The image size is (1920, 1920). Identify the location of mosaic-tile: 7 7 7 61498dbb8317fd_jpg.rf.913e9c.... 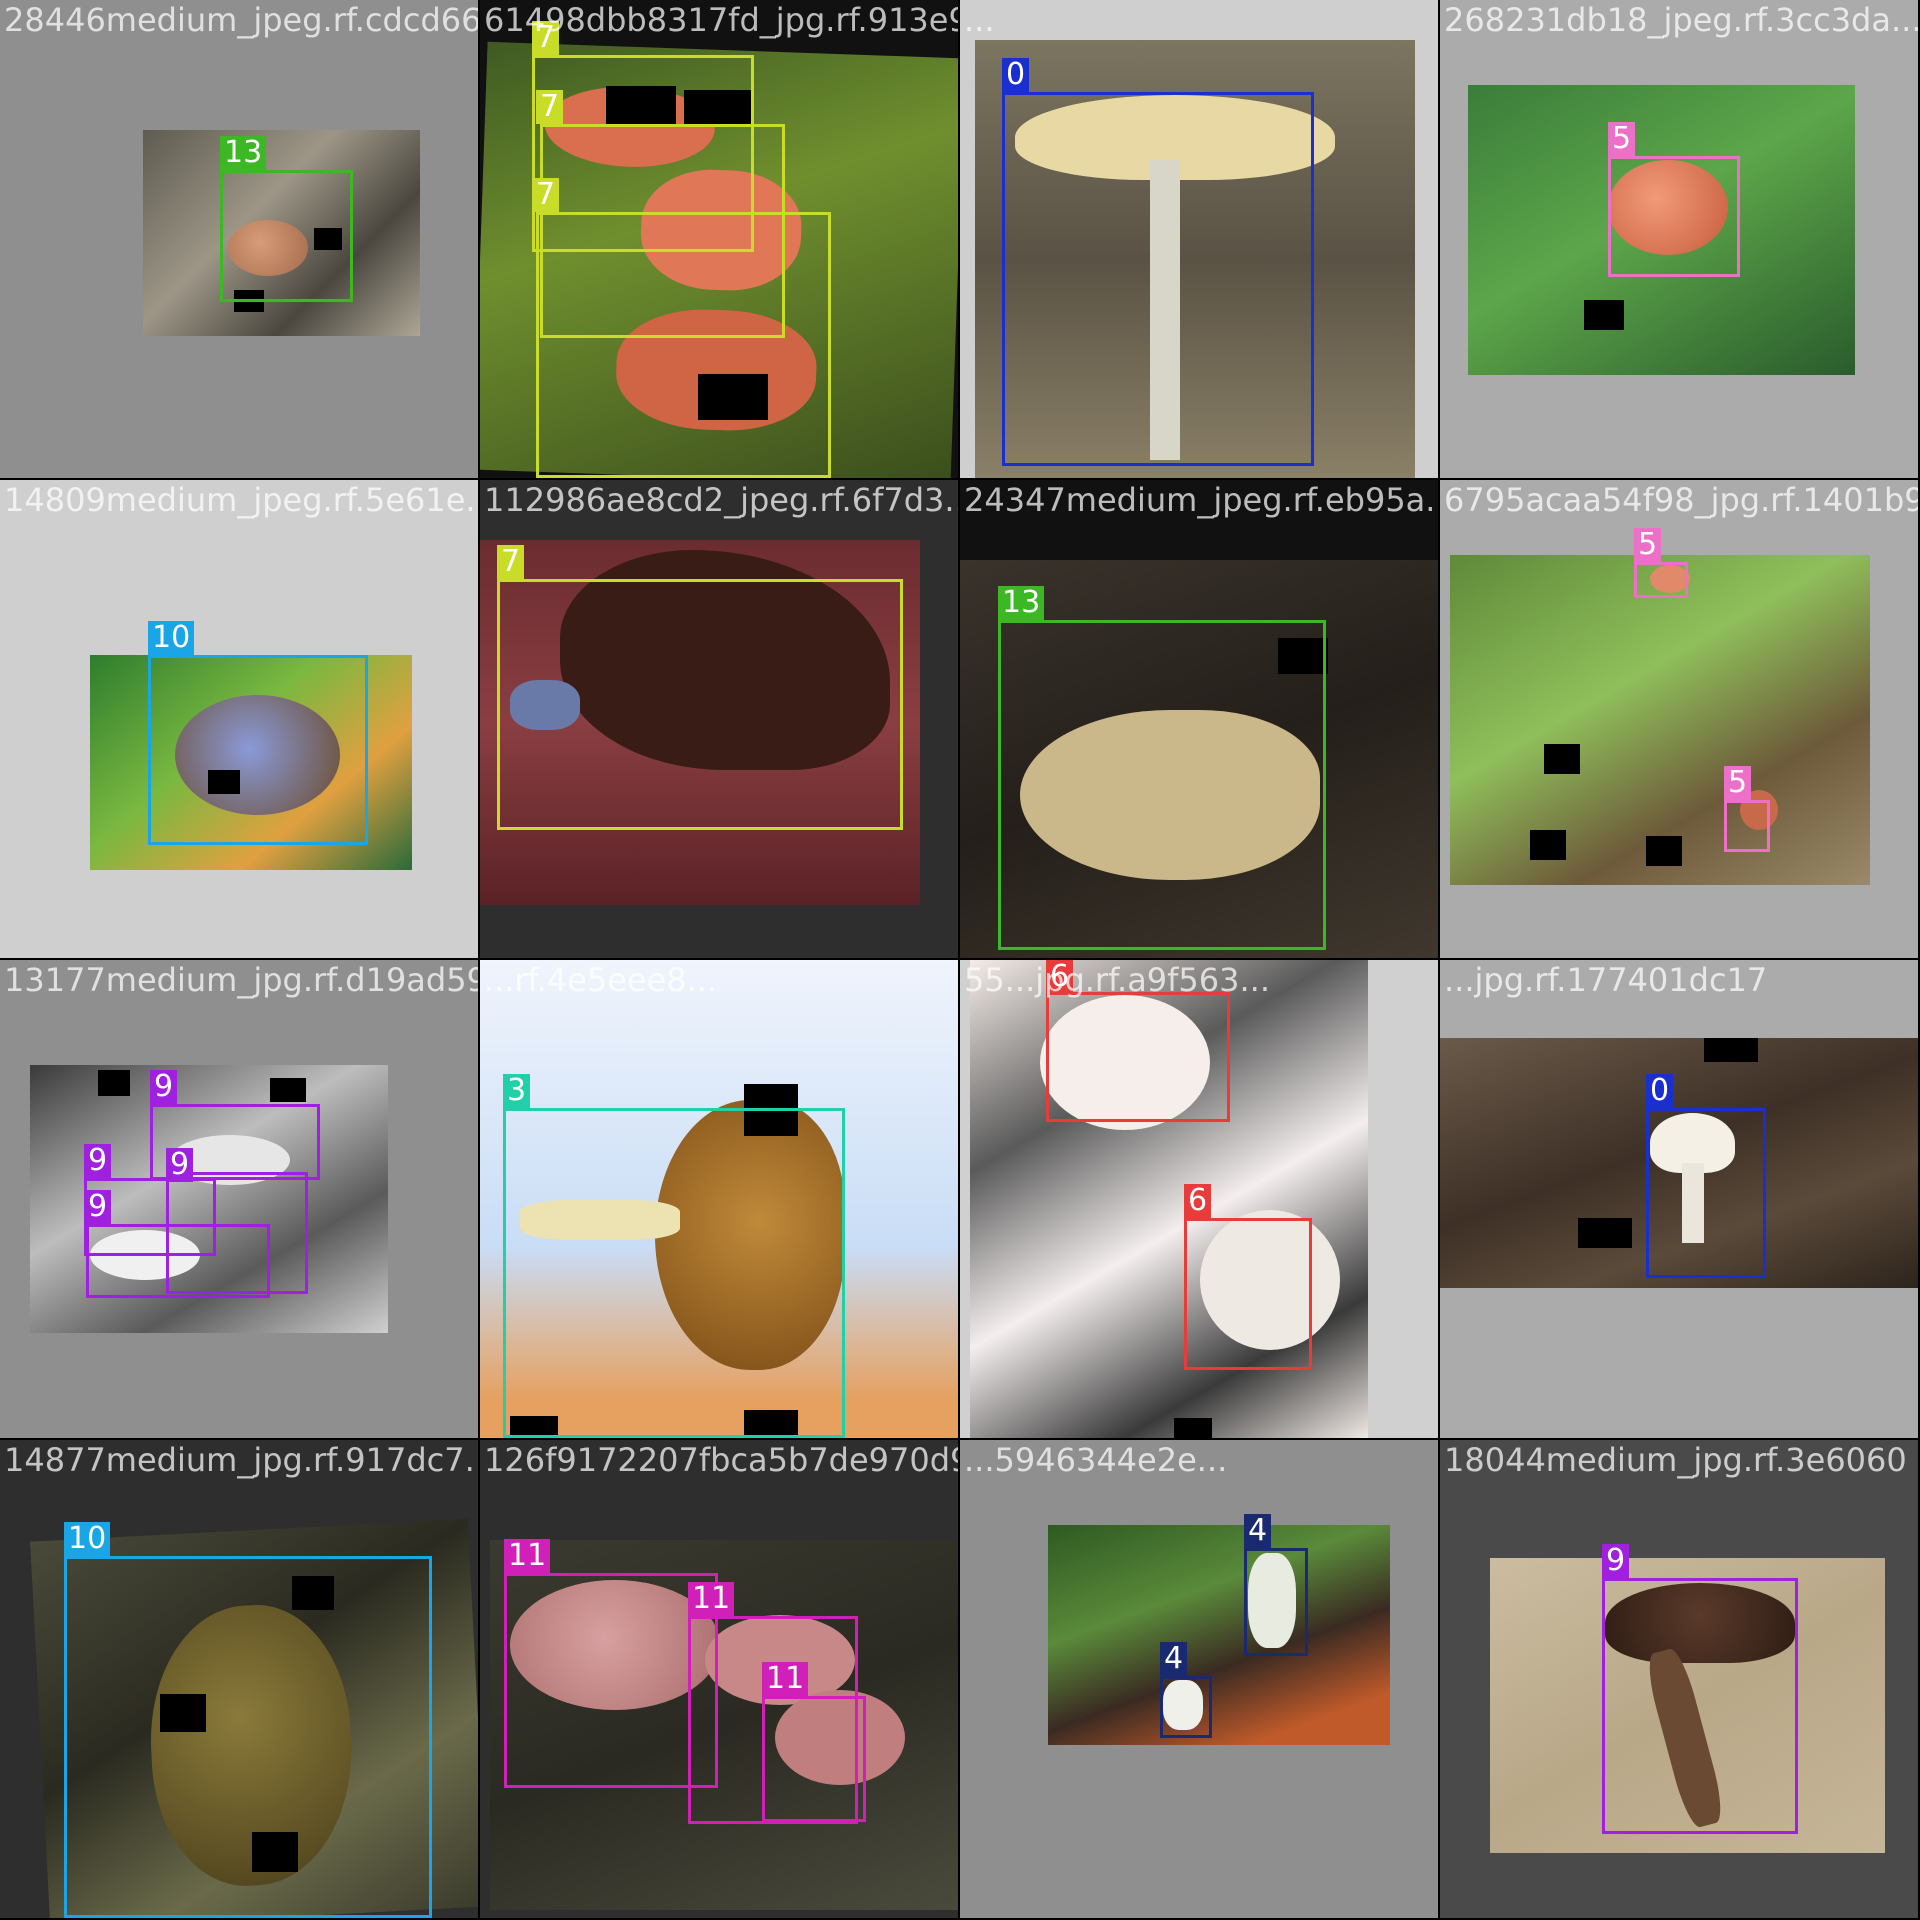
(719, 239).